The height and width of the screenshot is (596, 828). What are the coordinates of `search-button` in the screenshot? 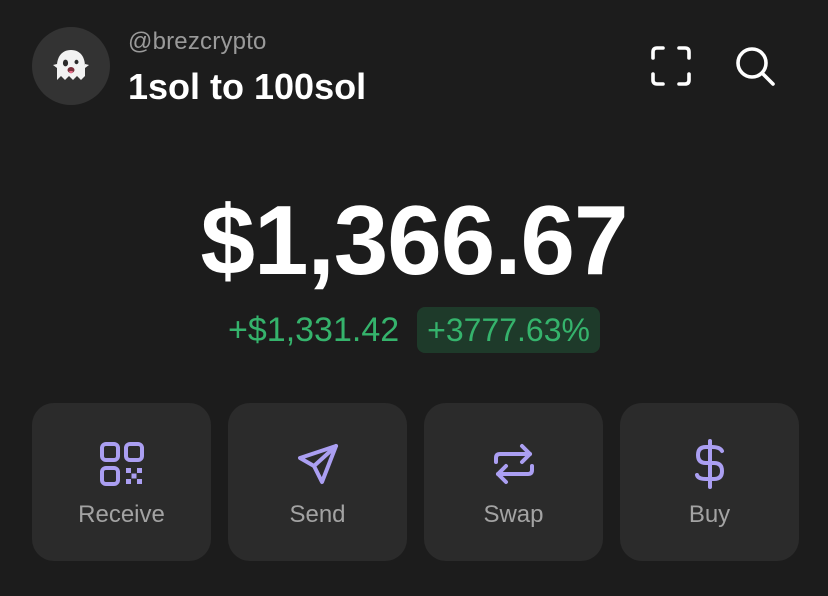 It's located at (755, 66).